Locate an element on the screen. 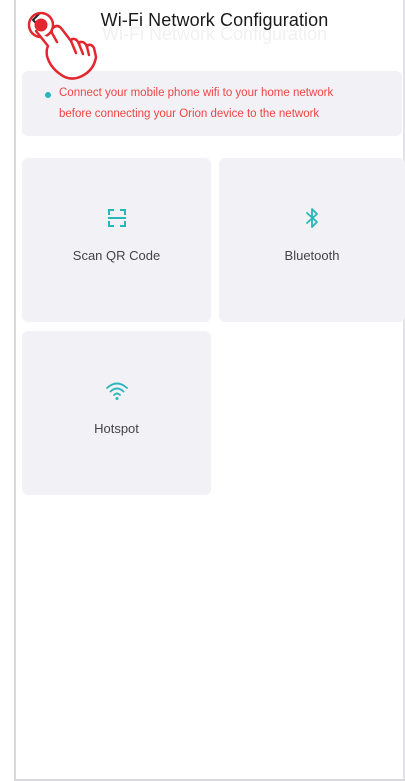  wifi-icon is located at coordinates (116, 391).